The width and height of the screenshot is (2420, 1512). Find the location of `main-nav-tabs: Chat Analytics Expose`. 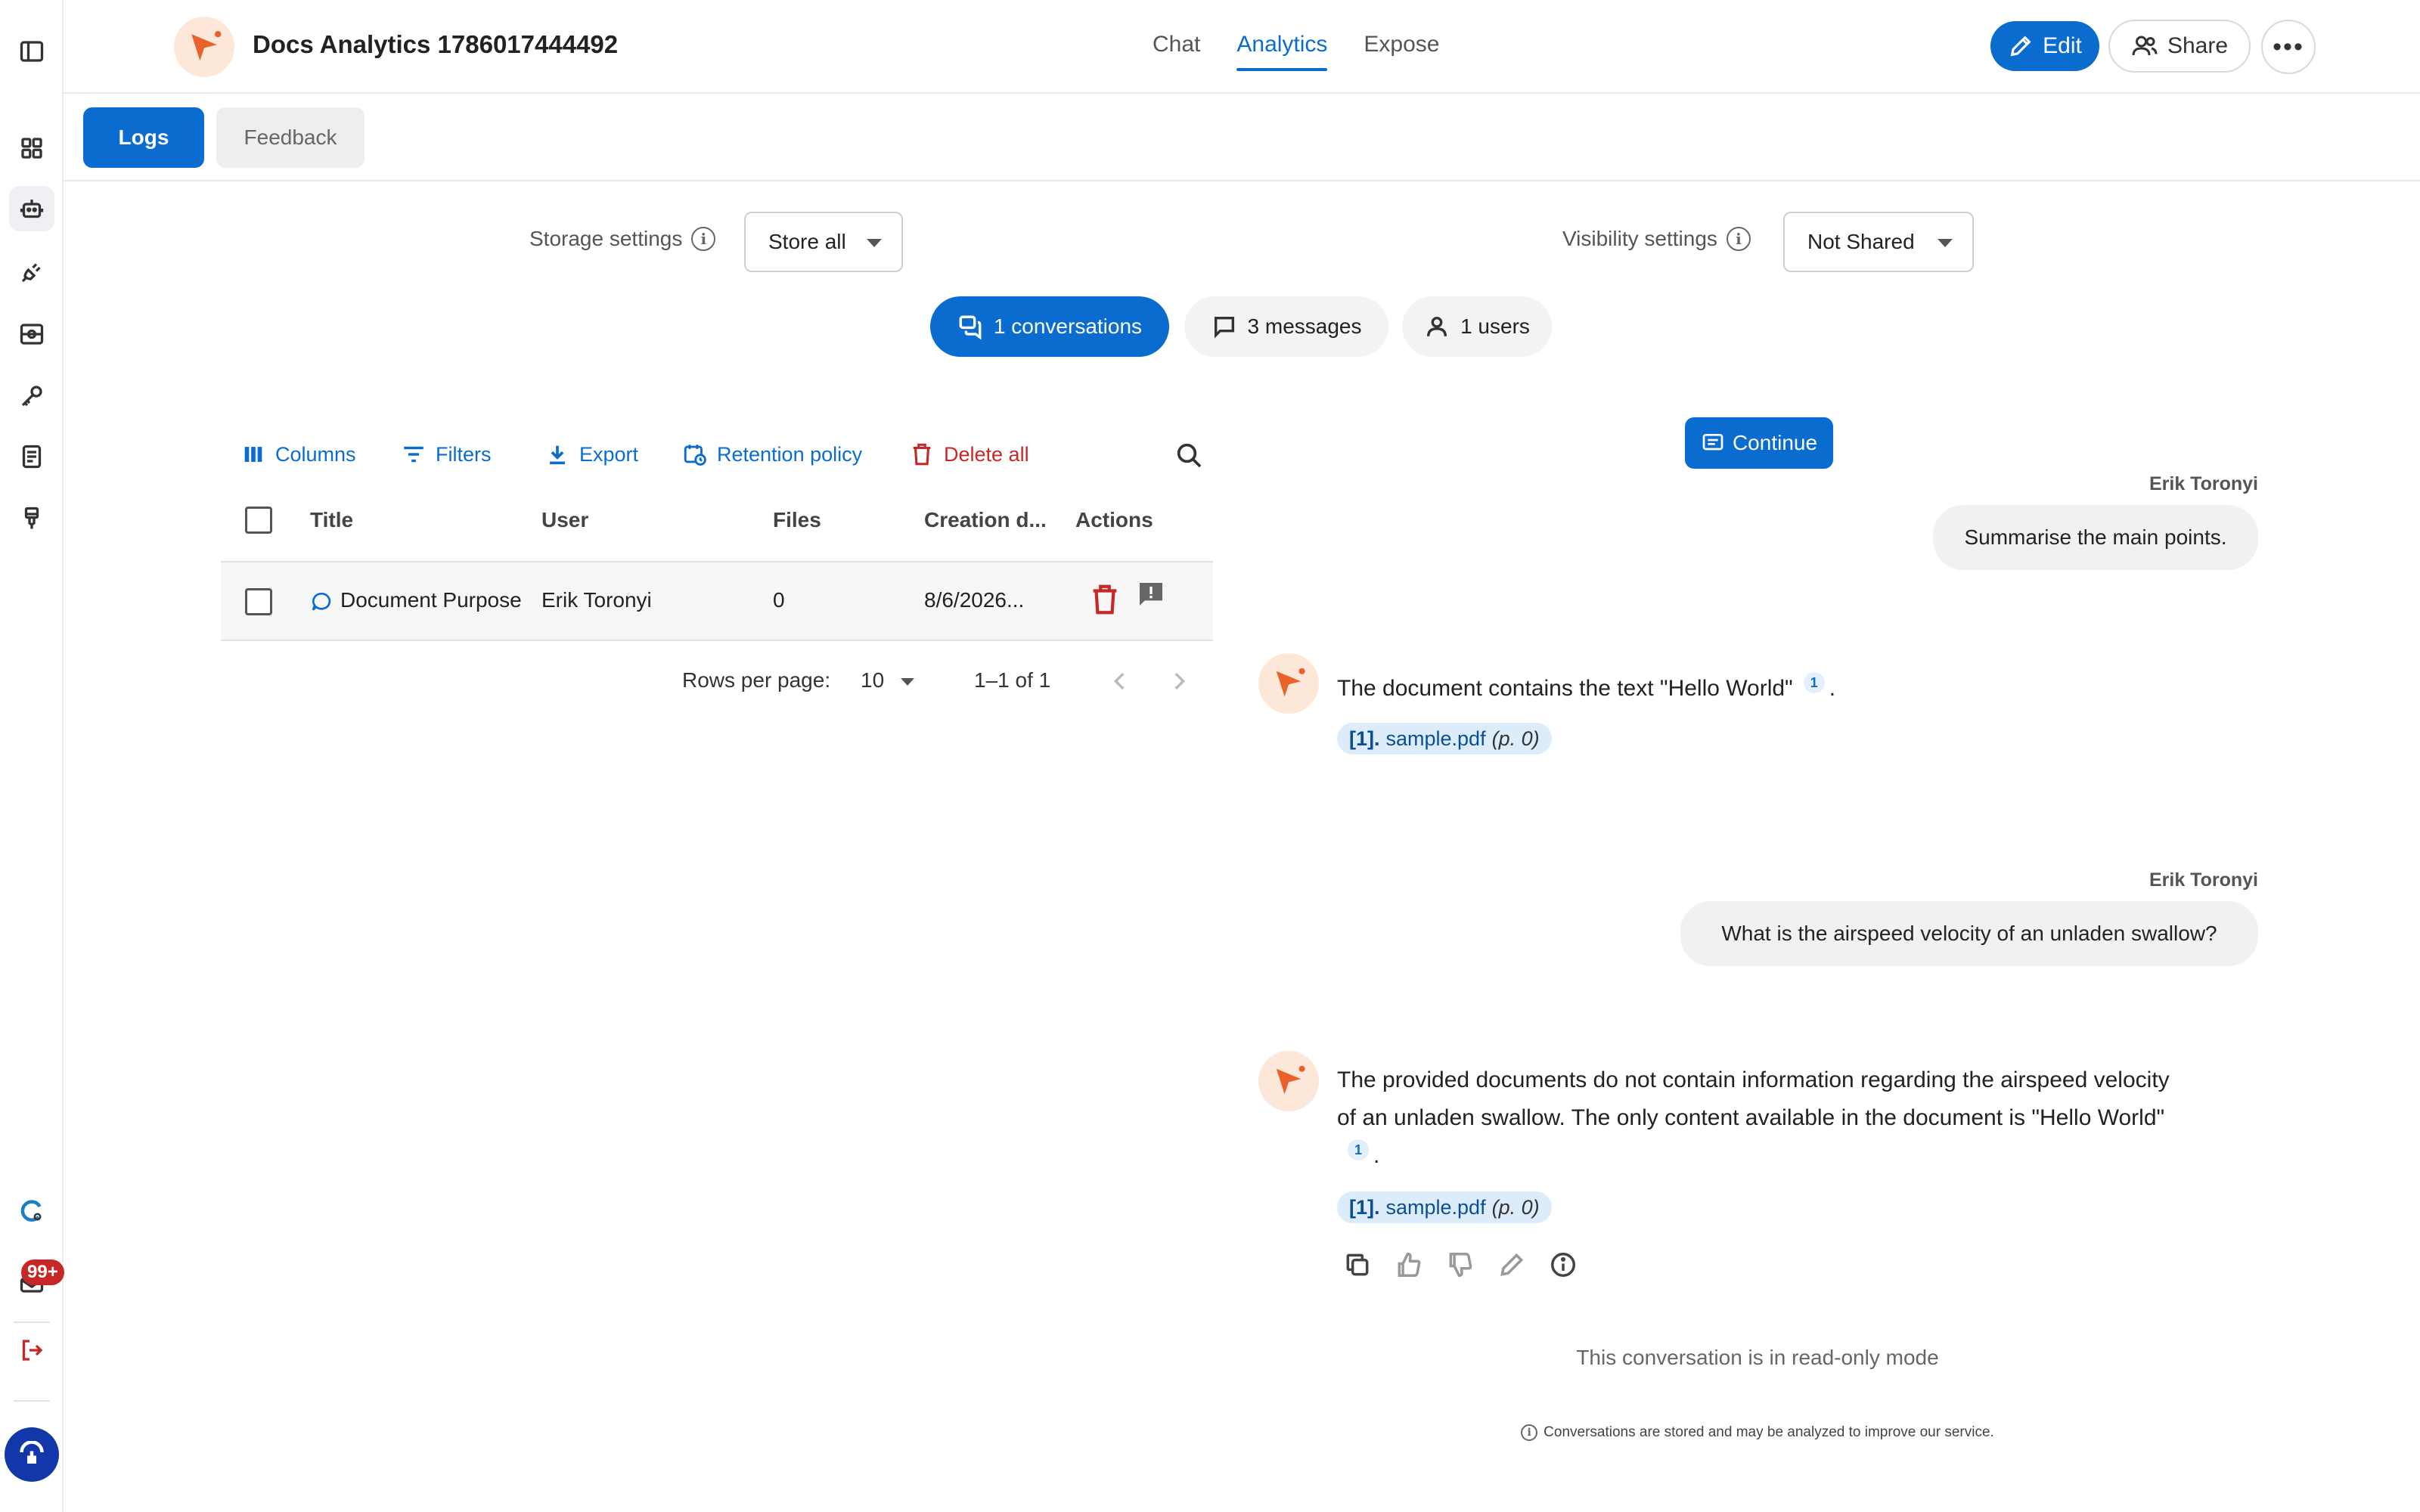

main-nav-tabs: Chat Analytics Expose is located at coordinates (1296, 52).